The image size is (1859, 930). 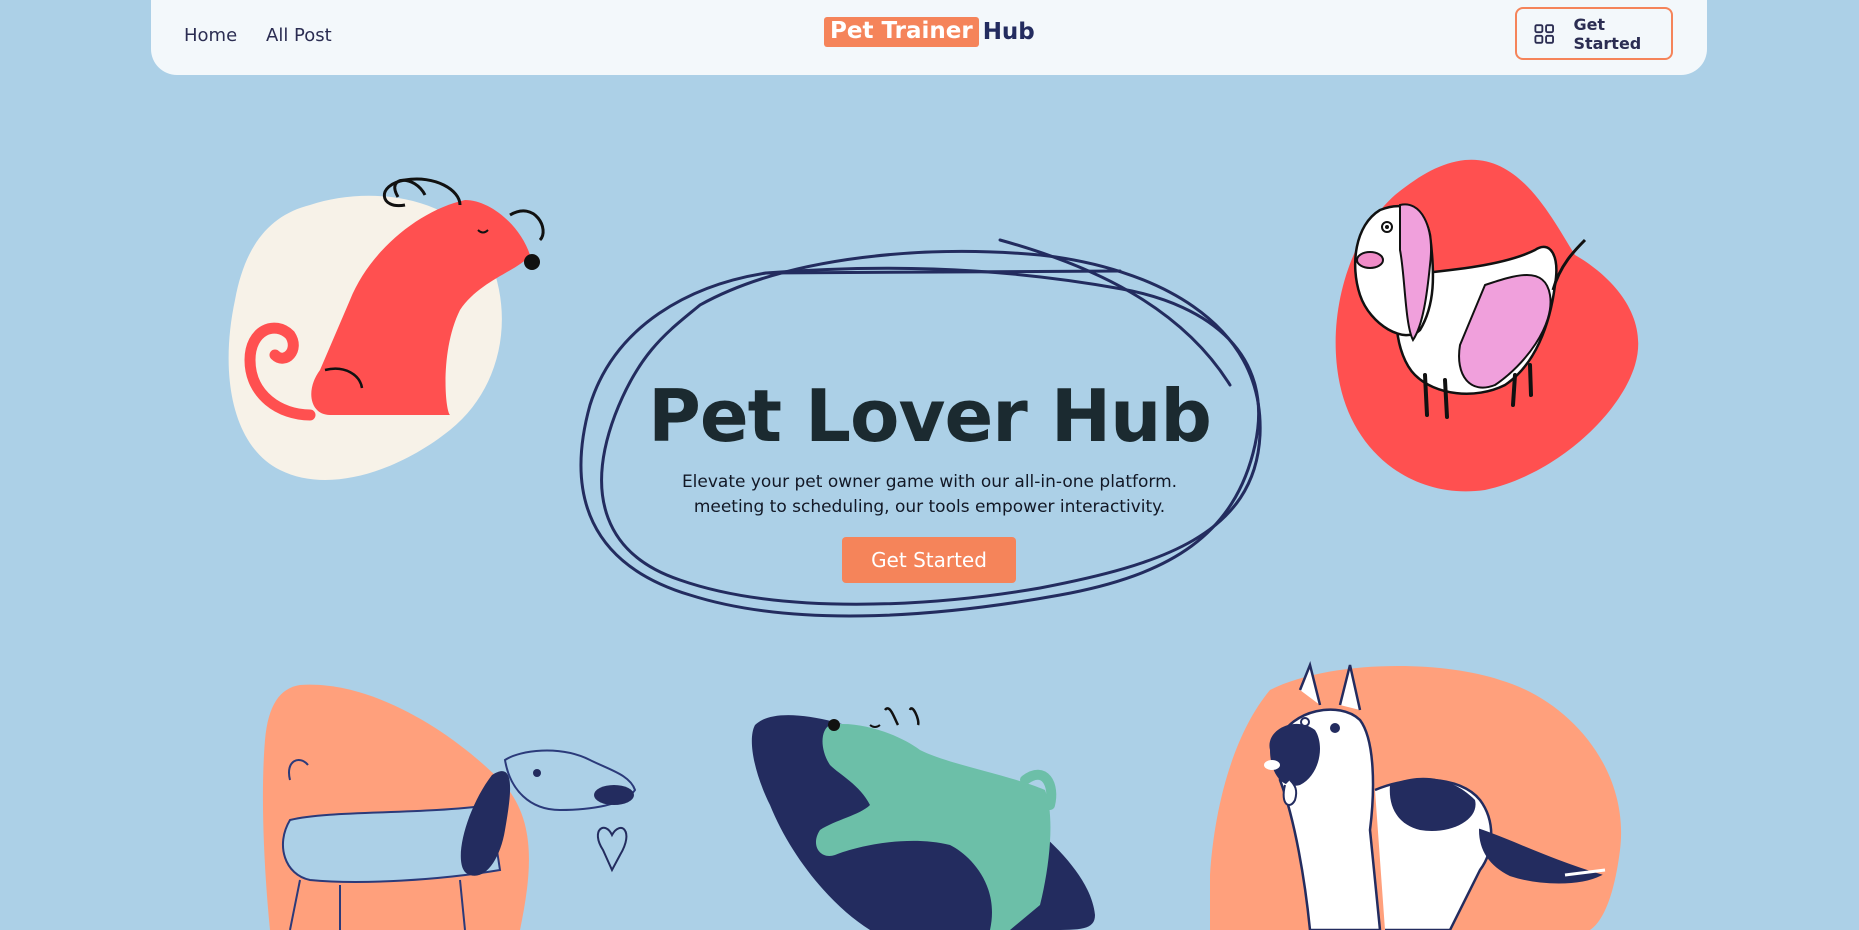 What do you see at coordinates (923, 818) in the screenshot?
I see `green-dog-on-surfboard-illustration` at bounding box center [923, 818].